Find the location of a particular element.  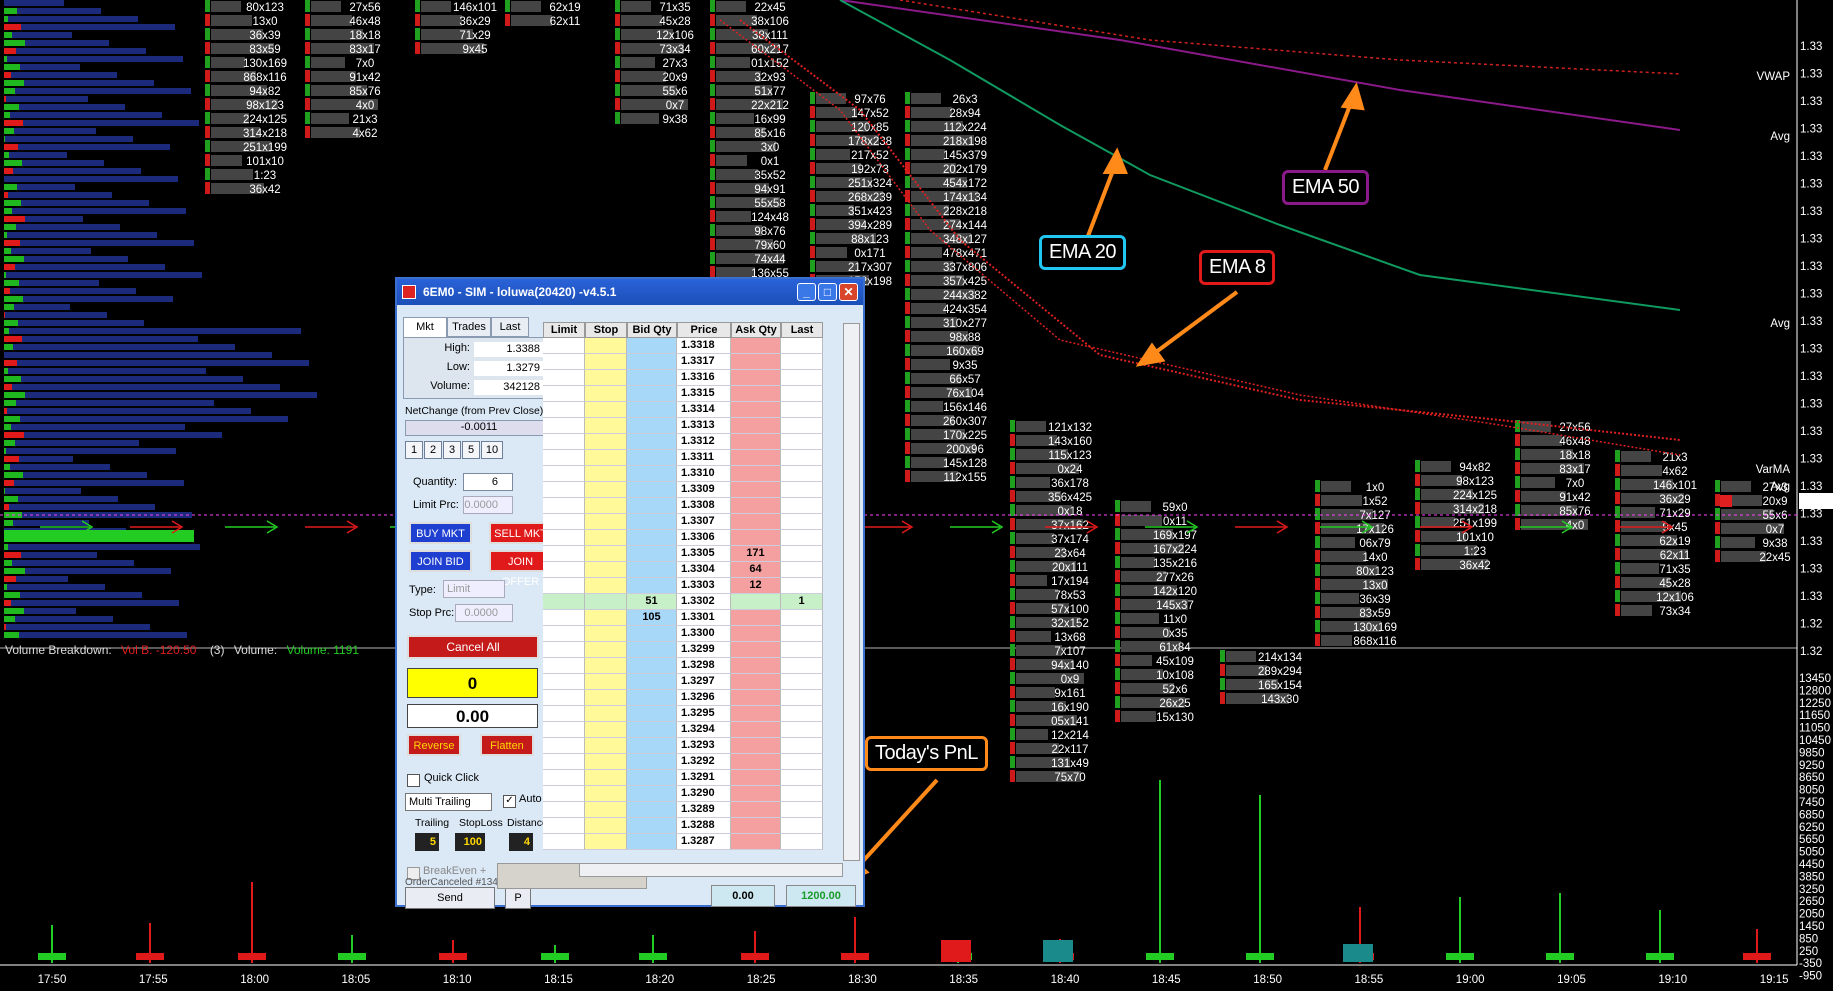

ladder-price: 1.3291 is located at coordinates (704, 778).